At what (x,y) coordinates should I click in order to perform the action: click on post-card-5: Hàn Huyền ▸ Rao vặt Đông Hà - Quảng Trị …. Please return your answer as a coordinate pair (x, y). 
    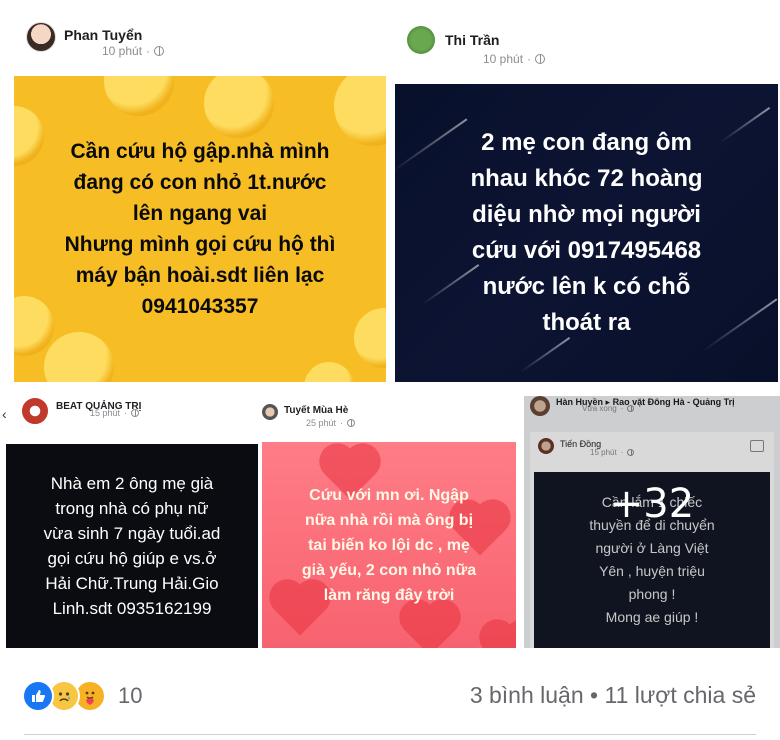
    Looking at the image, I should click on (652, 522).